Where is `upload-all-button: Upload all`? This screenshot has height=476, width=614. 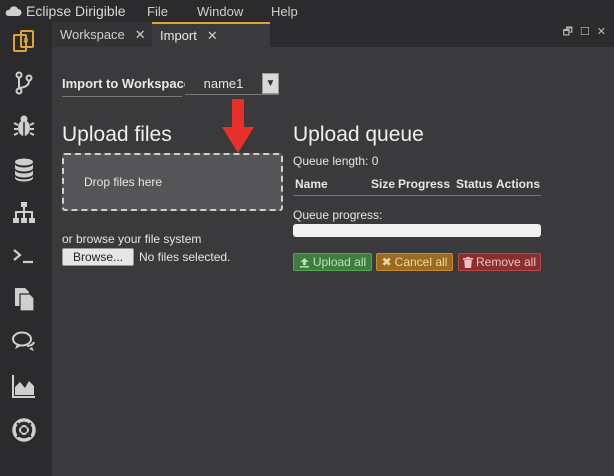 upload-all-button: Upload all is located at coordinates (332, 262).